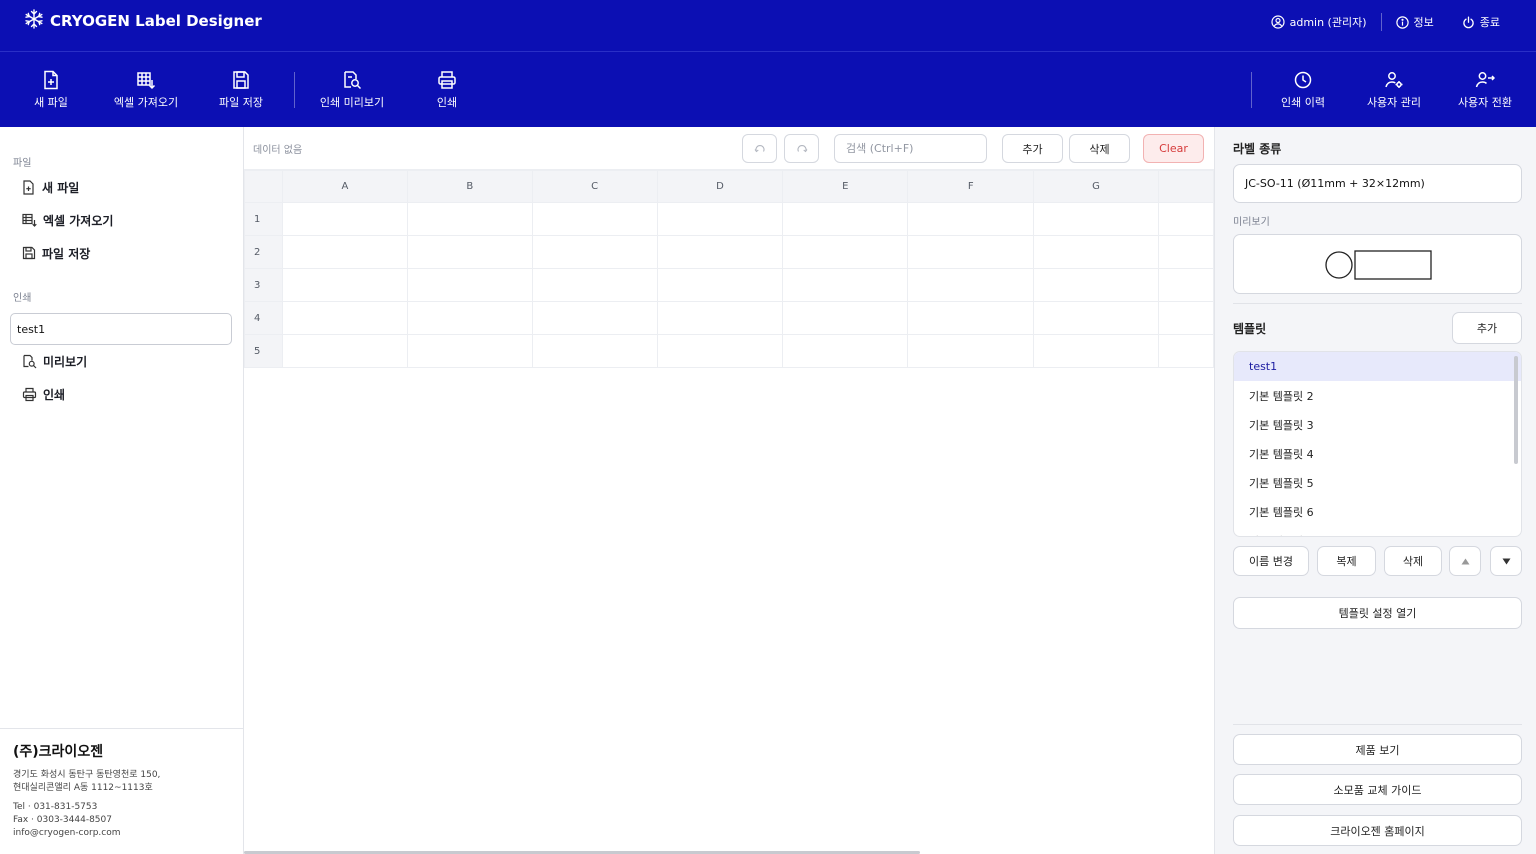 This screenshot has width=1536, height=854. I want to click on preview-search-icon, so click(30, 361).